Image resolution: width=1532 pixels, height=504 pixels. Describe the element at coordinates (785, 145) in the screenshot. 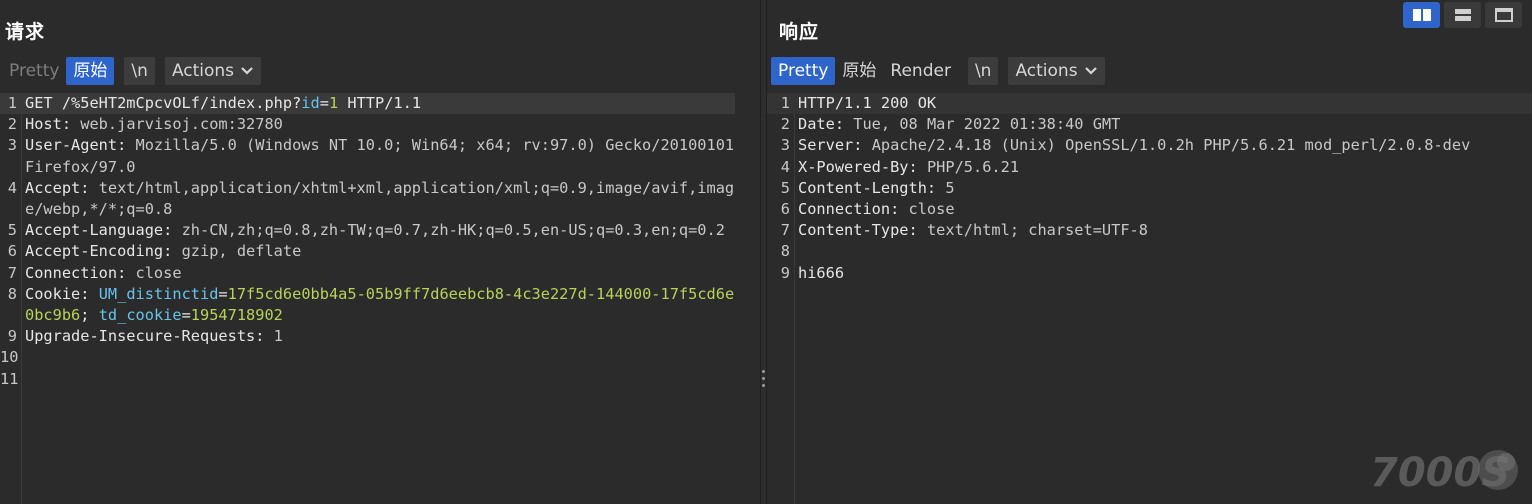

I see `line-number: 3` at that location.